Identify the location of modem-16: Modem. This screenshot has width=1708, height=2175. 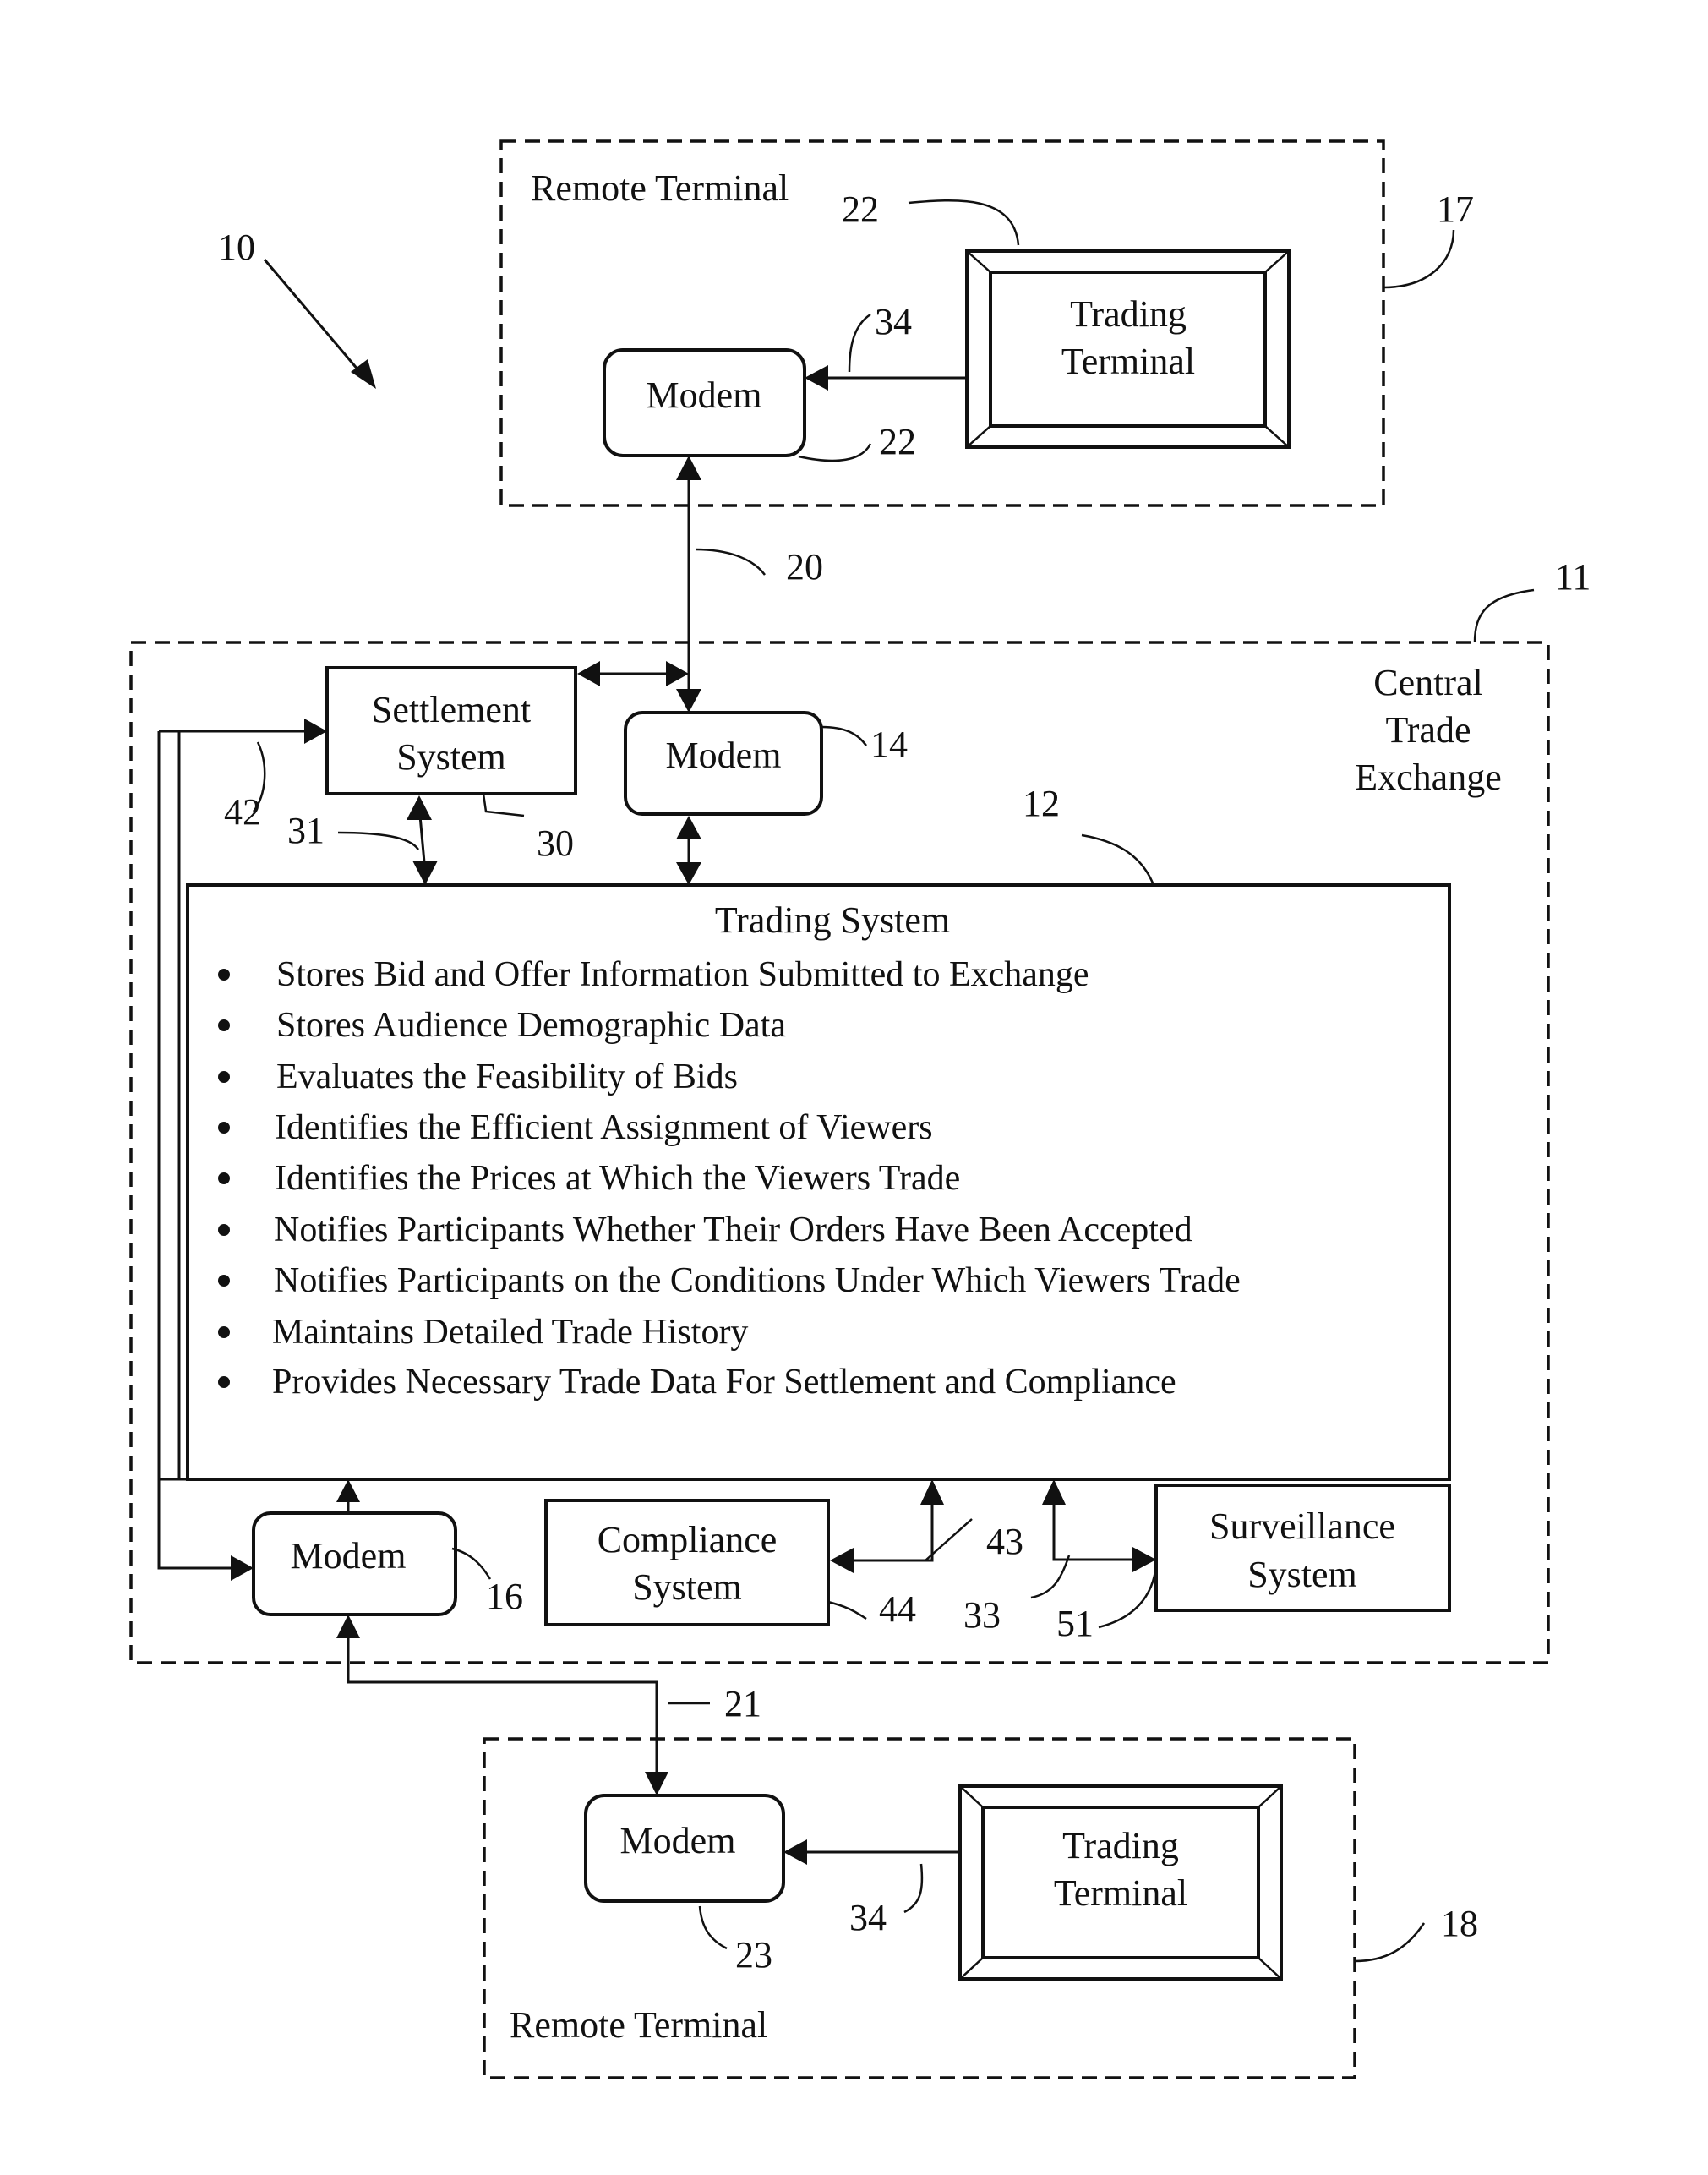
(354, 1563).